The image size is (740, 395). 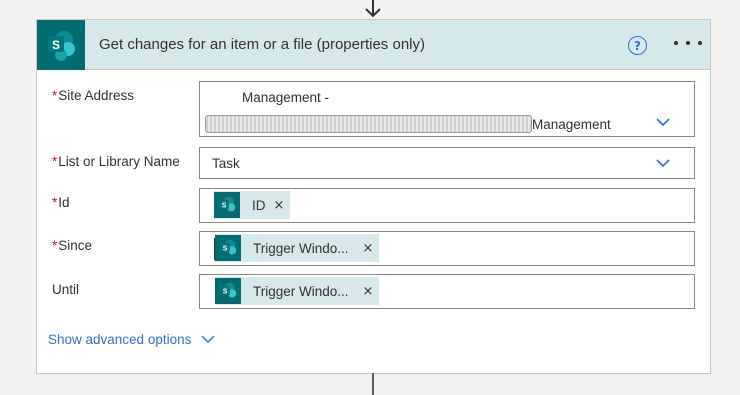 What do you see at coordinates (72, 245) in the screenshot?
I see `since-label: *Since` at bounding box center [72, 245].